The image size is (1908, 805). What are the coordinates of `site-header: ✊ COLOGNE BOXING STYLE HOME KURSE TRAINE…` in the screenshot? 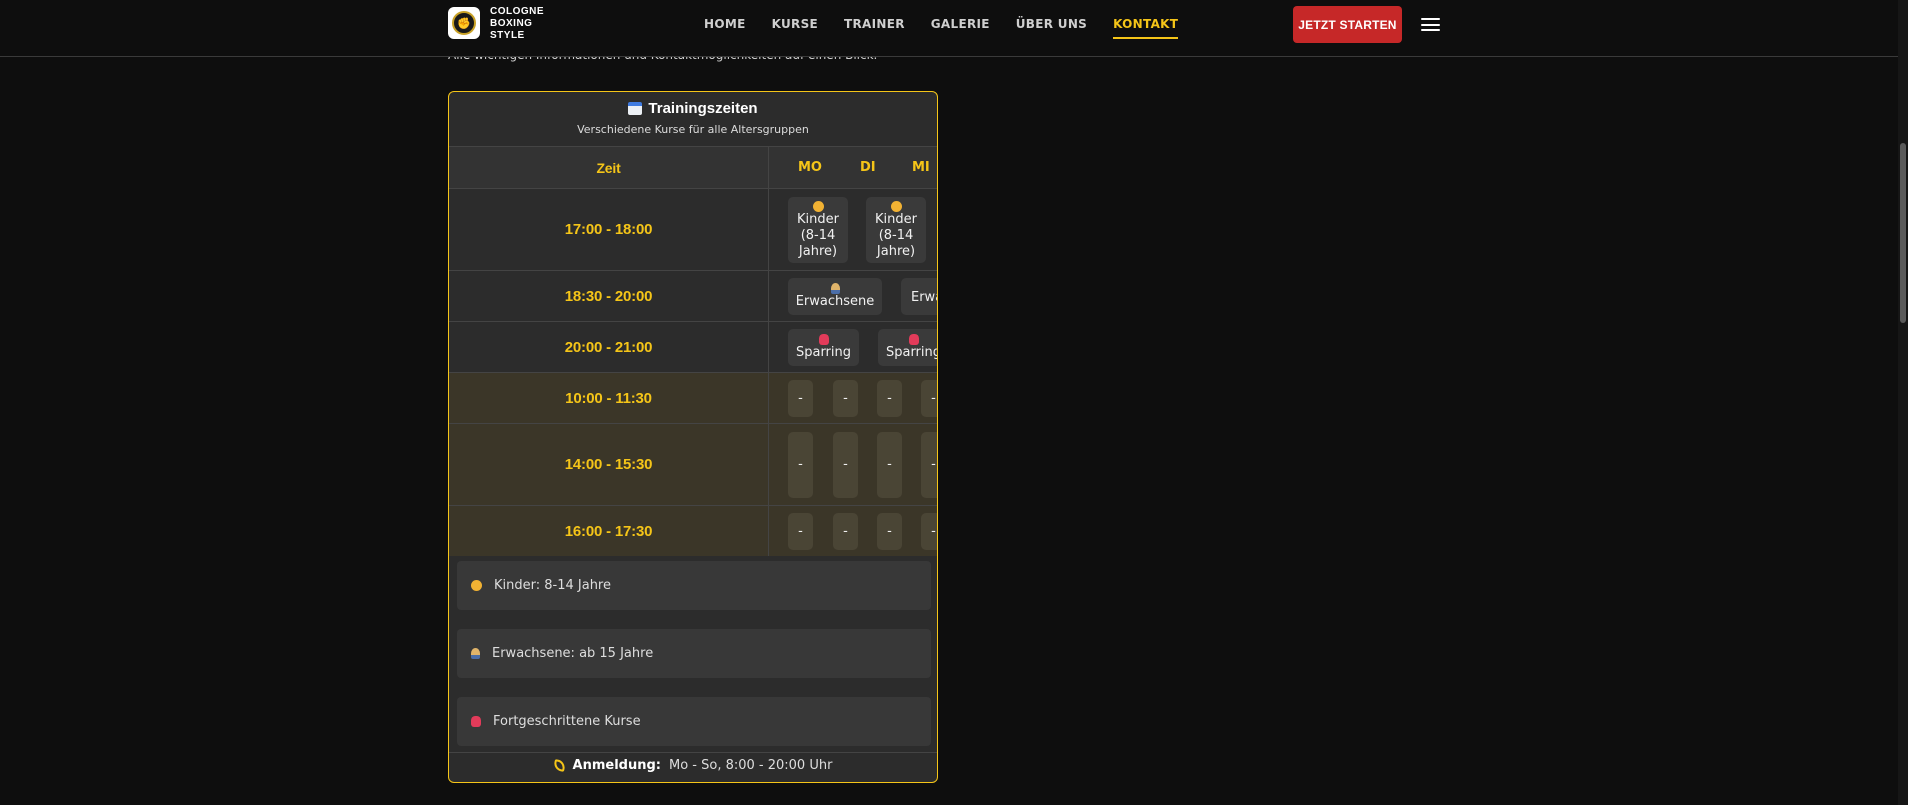 It's located at (949, 28).